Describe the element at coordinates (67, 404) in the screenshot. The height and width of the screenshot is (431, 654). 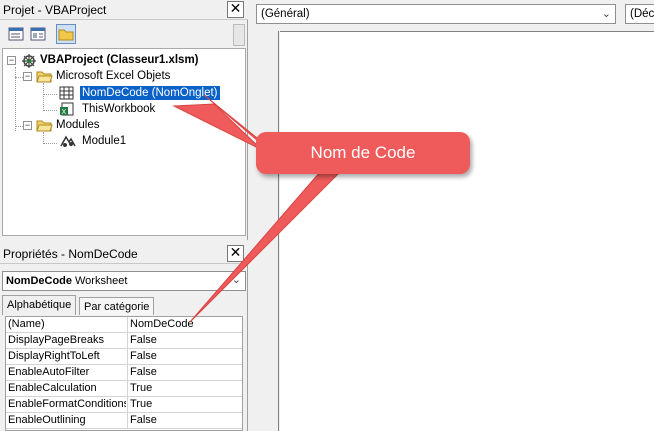
I see `property-name: EnableFormatConditionsCalculation` at that location.